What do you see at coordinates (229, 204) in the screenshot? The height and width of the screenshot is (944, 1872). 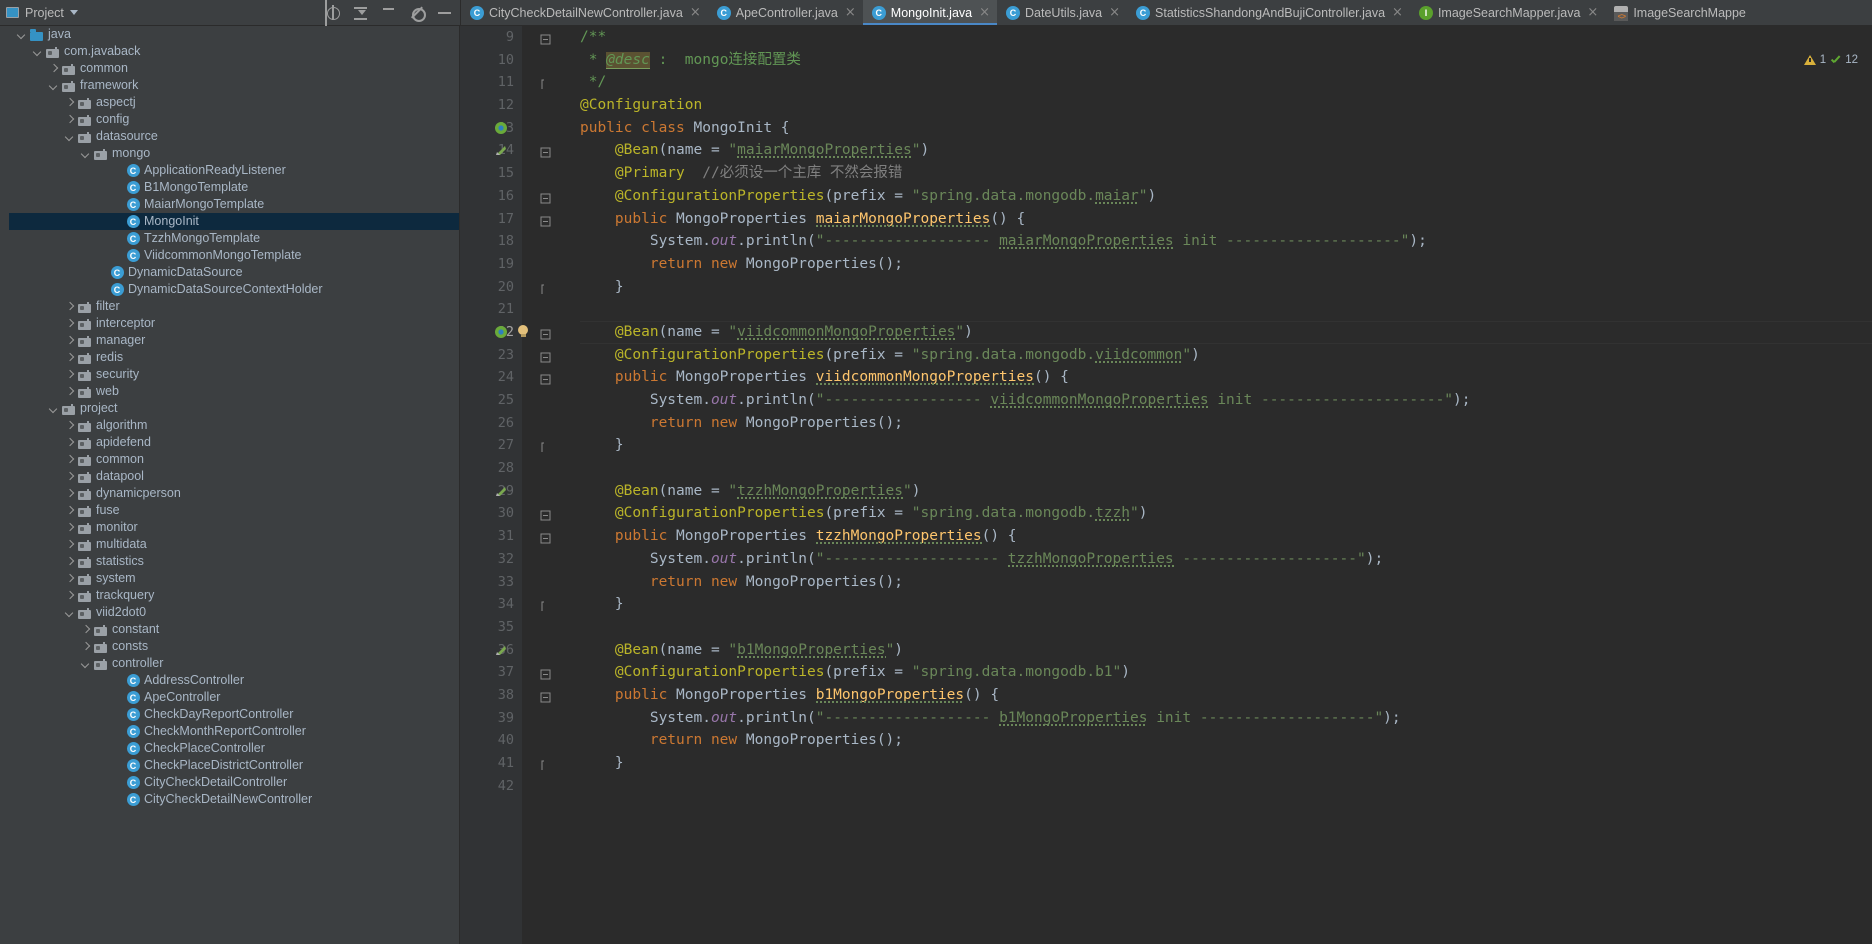 I see `tree-file-item: MaiarMongoTemplate` at bounding box center [229, 204].